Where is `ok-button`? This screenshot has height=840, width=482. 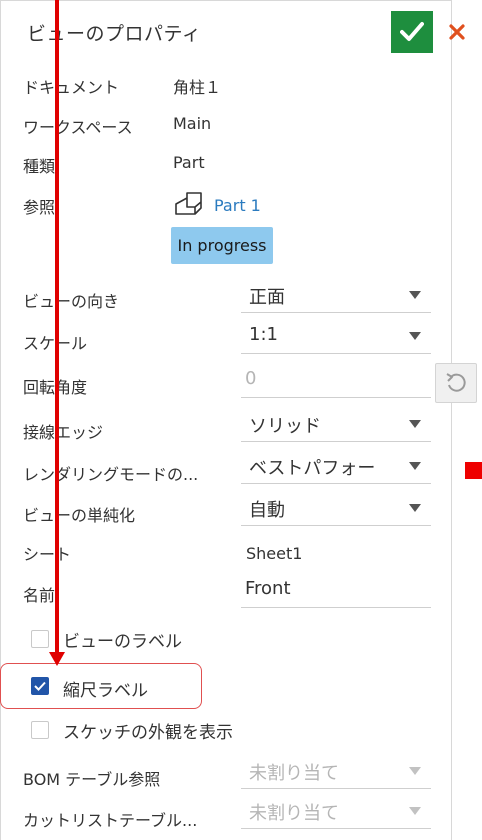
ok-button is located at coordinates (412, 32).